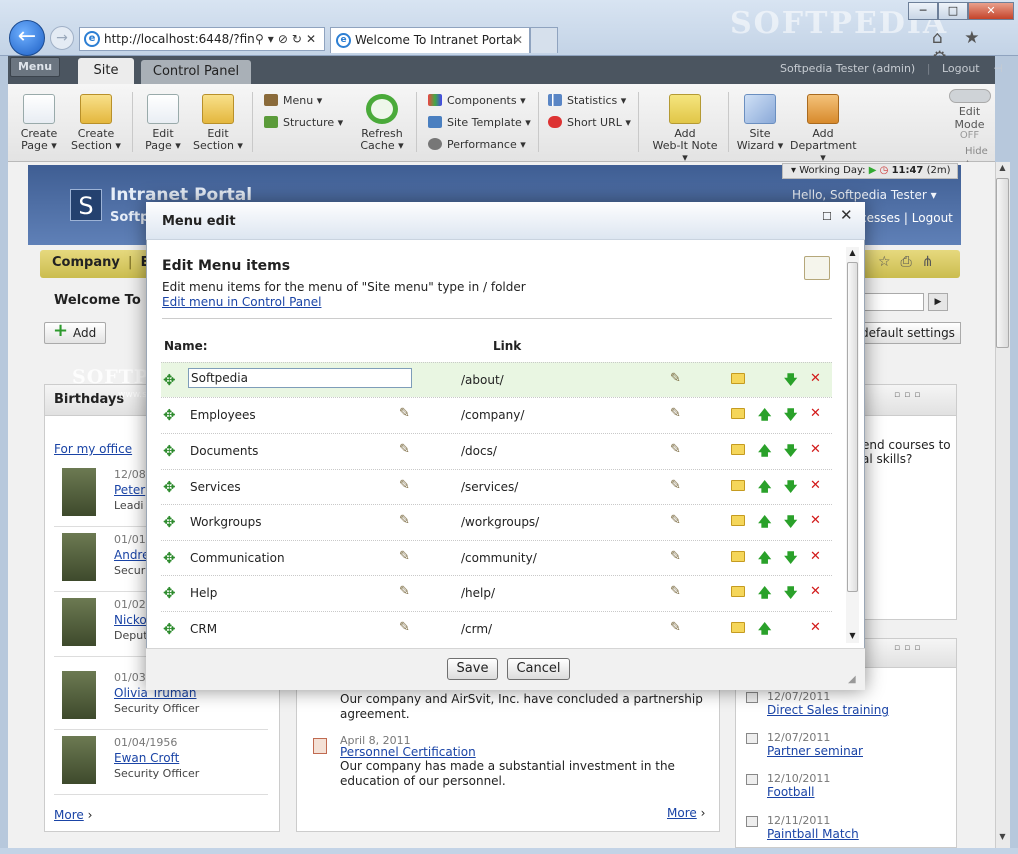  What do you see at coordinates (500, 522) in the screenshot?
I see `menu-item-link: /workgroups/` at bounding box center [500, 522].